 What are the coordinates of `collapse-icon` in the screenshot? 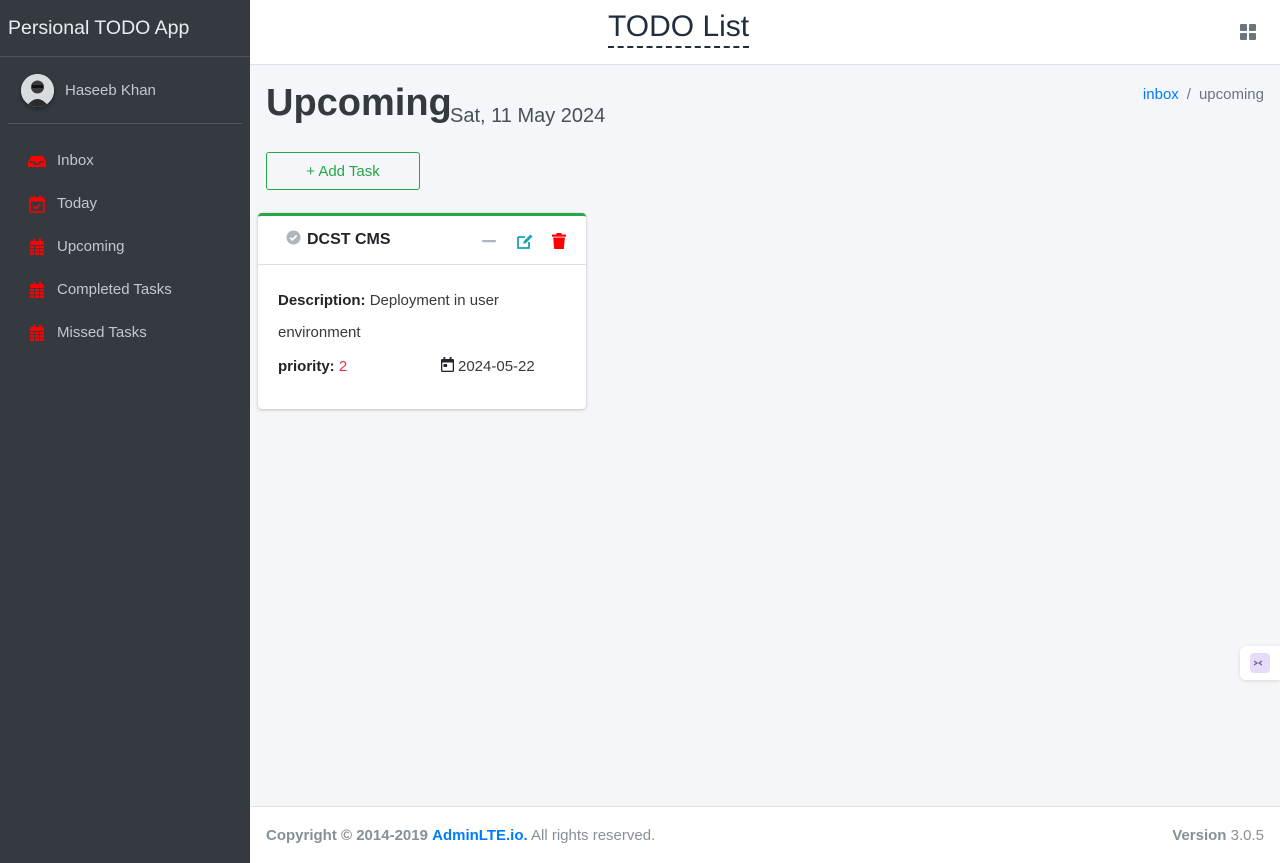 It's located at (489, 241).